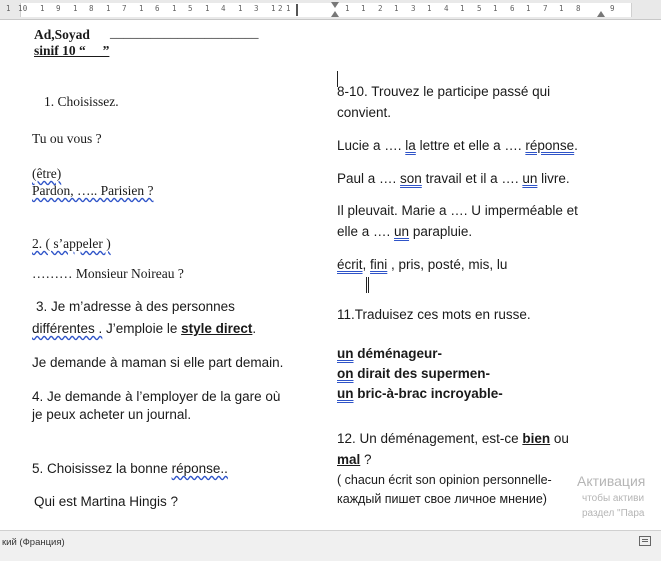  I want to click on mal-word: mal, so click(349, 459).